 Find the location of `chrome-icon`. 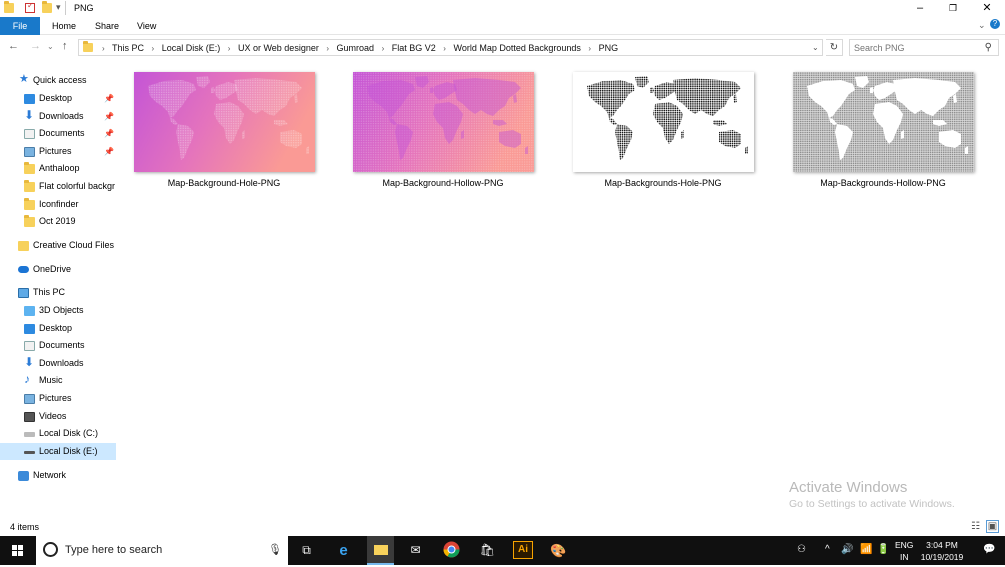

chrome-icon is located at coordinates (451, 550).